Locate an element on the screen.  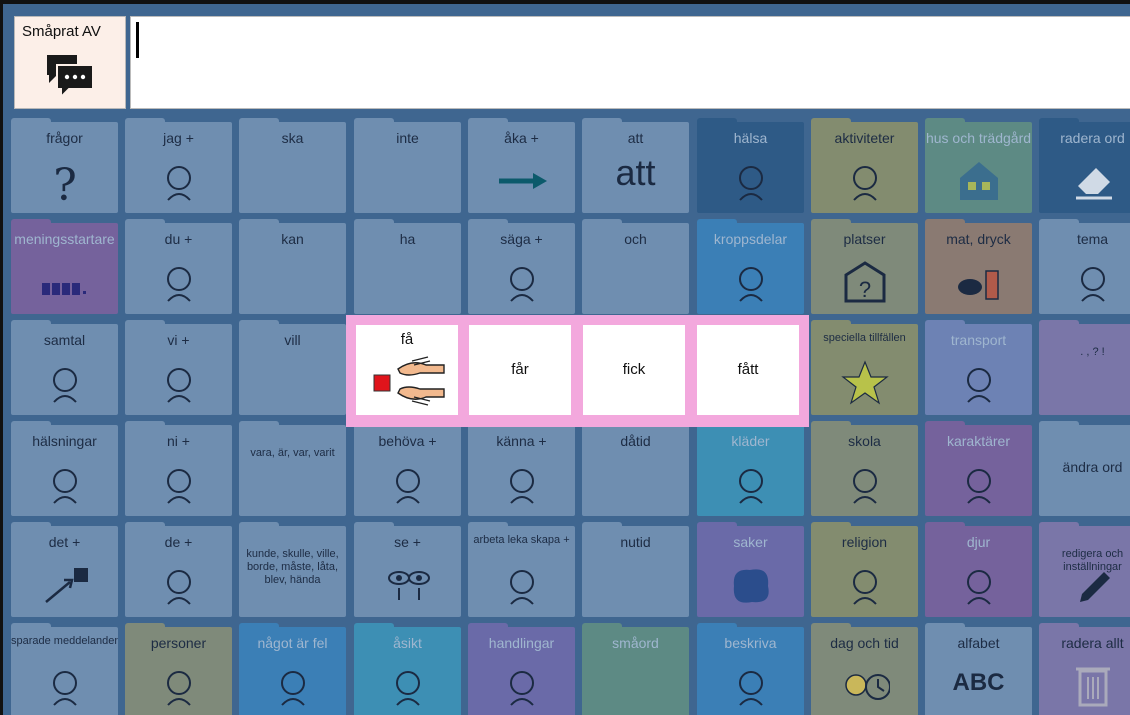
cell-label: alfabet is located at coordinates (978, 643).